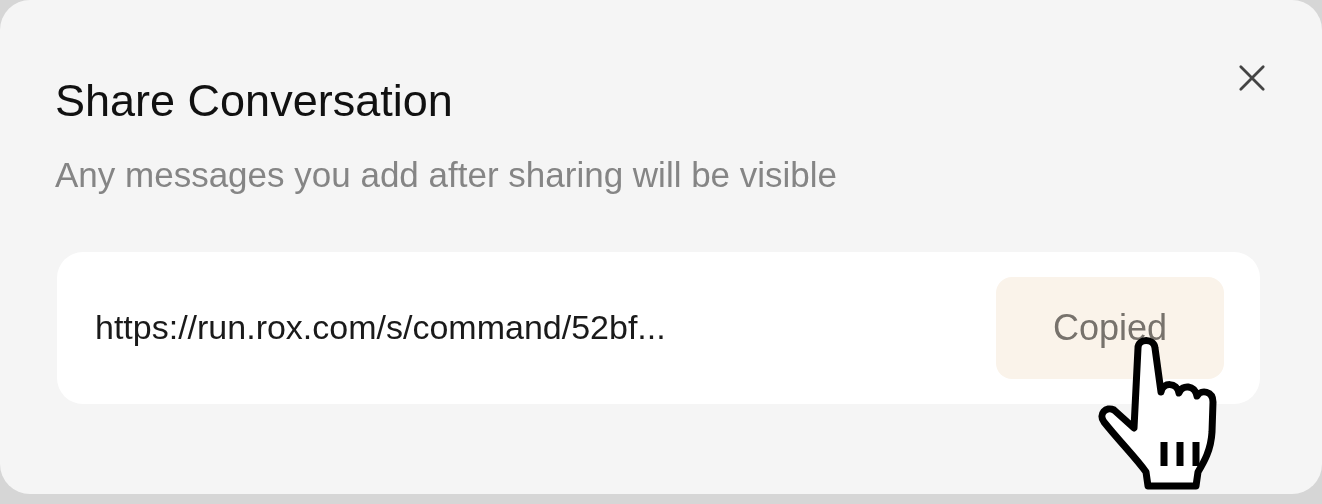 This screenshot has width=1322, height=504. Describe the element at coordinates (447, 174) in the screenshot. I see `dialog-description: Any messages you add after sharing will be visible` at that location.